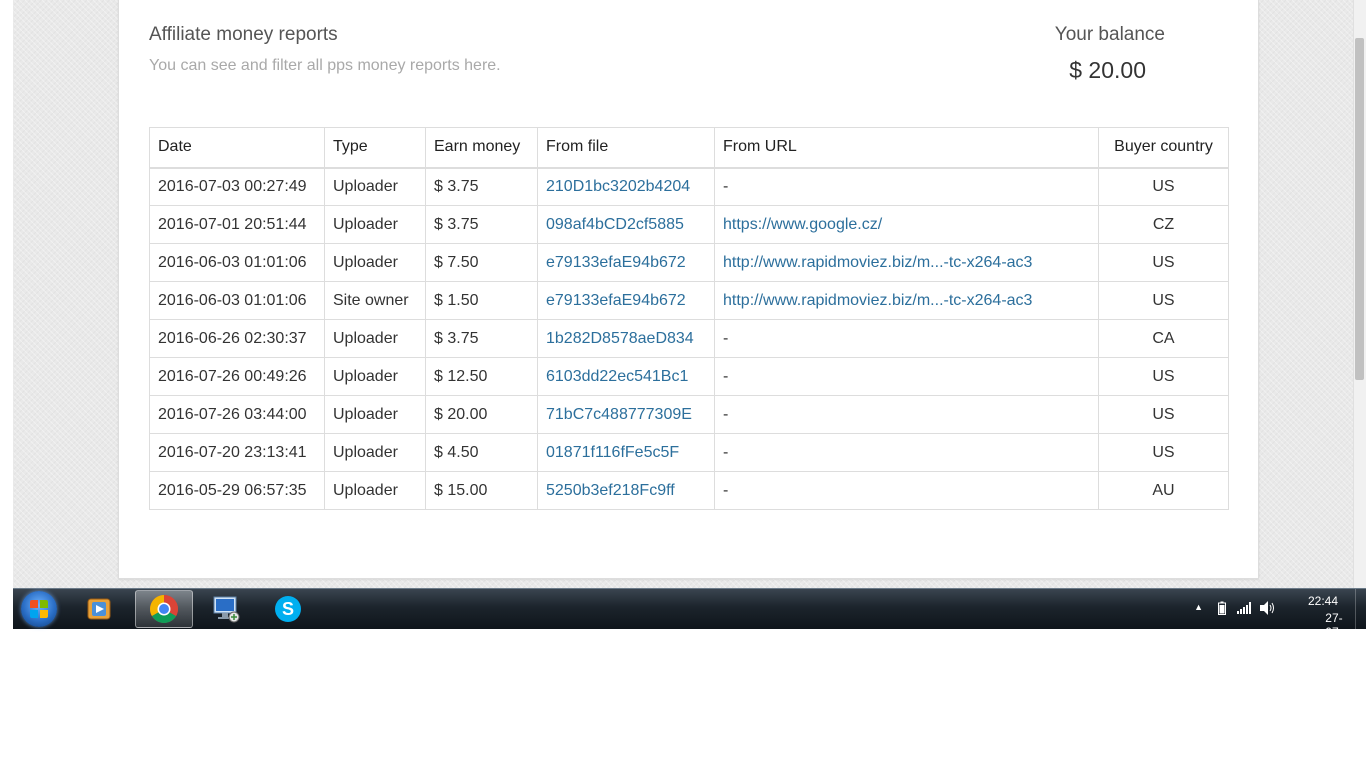  Describe the element at coordinates (237, 414) in the screenshot. I see `cell-date: 2016-07-26 03:44:00` at that location.